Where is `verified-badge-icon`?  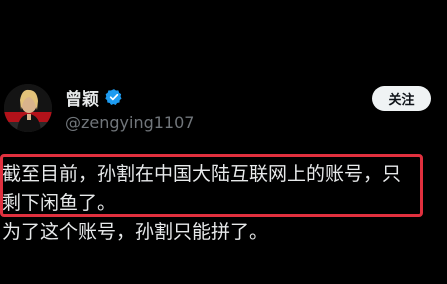
verified-badge-icon is located at coordinates (114, 97).